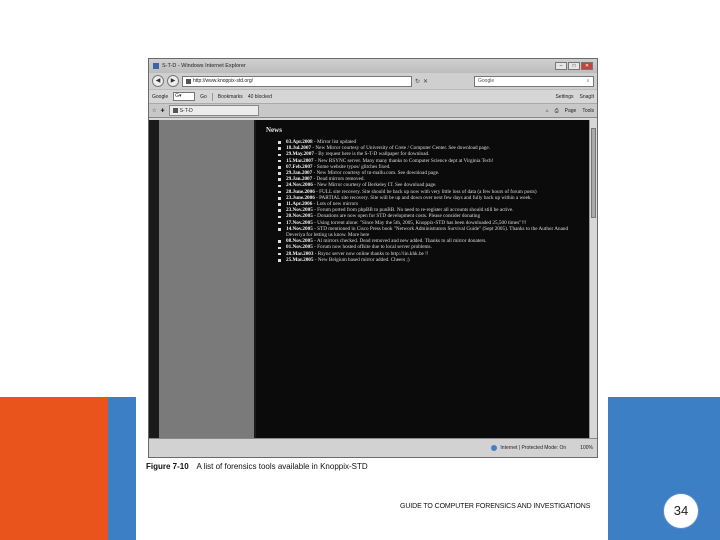 This screenshot has height=540, width=720. Describe the element at coordinates (681, 511) in the screenshot. I see `page-number: 34` at that location.